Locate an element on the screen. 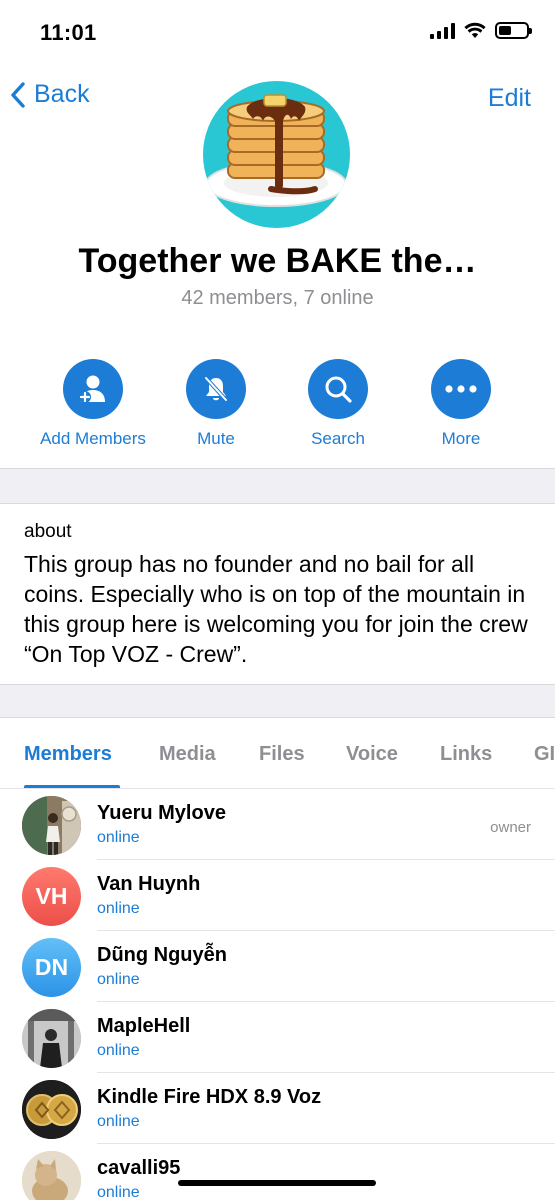 The height and width of the screenshot is (1200, 555). more-label: More is located at coordinates (461, 438).